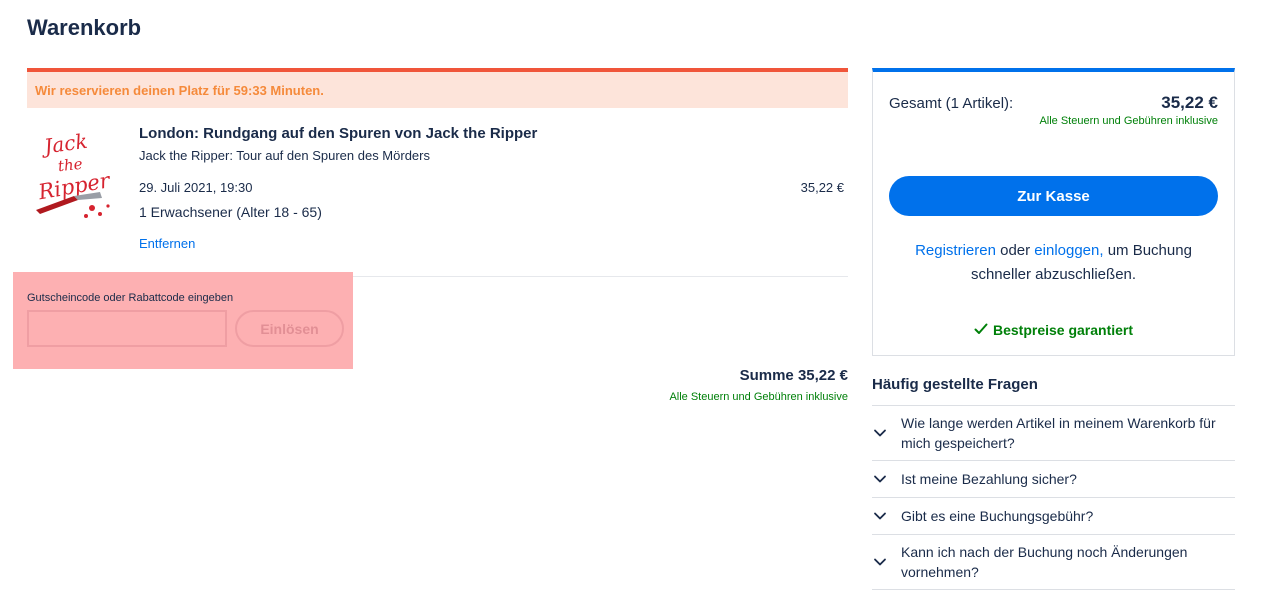 The image size is (1264, 607). Describe the element at coordinates (1053, 196) in the screenshot. I see `checkout-button: Zur Kasse` at that location.